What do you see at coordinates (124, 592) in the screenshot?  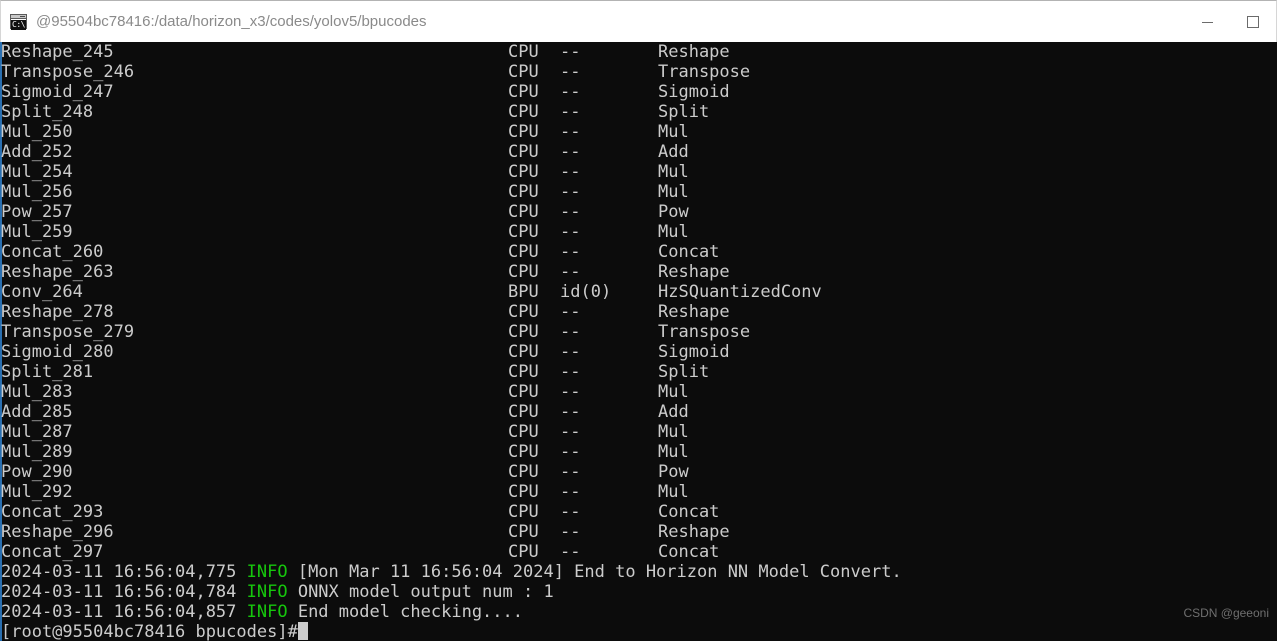 I see `log-timestamp: 2024-03-11 16:56:04,784` at bounding box center [124, 592].